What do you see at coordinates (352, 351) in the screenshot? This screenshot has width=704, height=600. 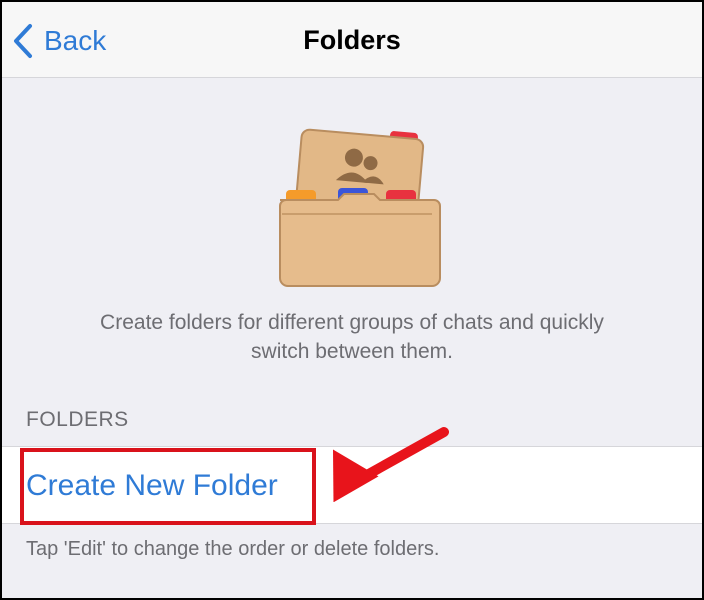 I see `description-line-2: switch between them.` at bounding box center [352, 351].